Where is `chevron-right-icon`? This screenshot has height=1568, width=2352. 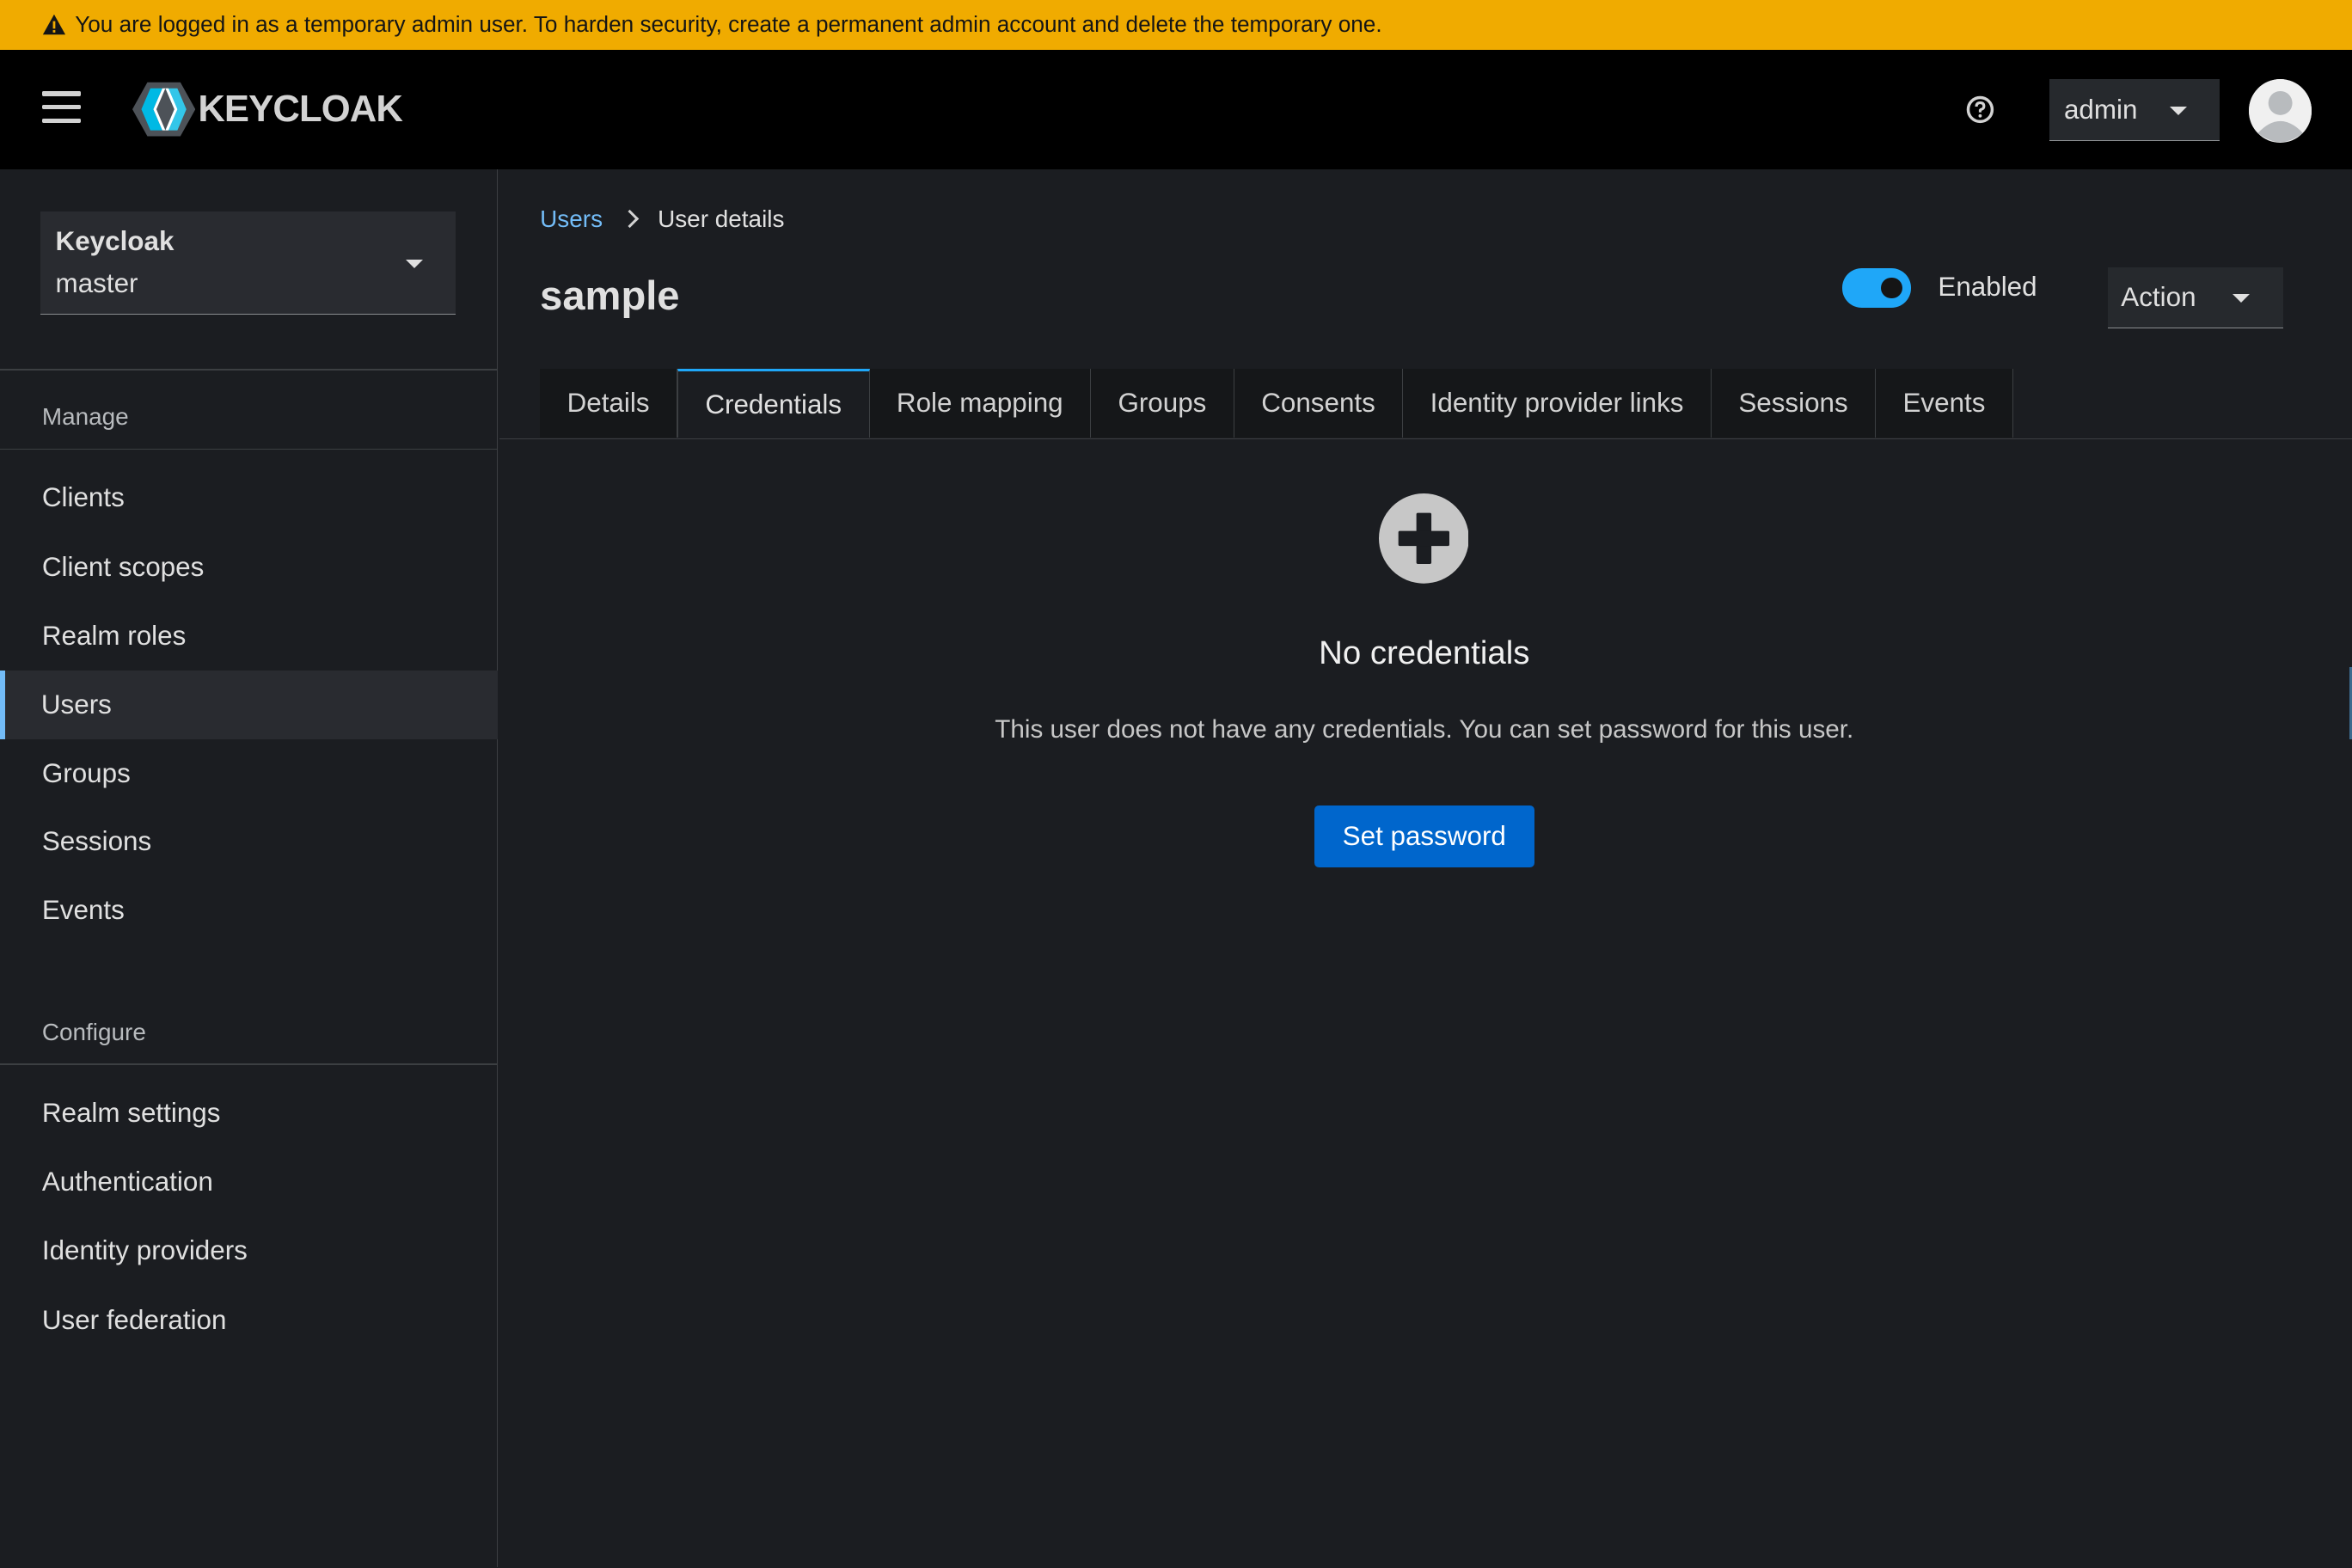 chevron-right-icon is located at coordinates (630, 219).